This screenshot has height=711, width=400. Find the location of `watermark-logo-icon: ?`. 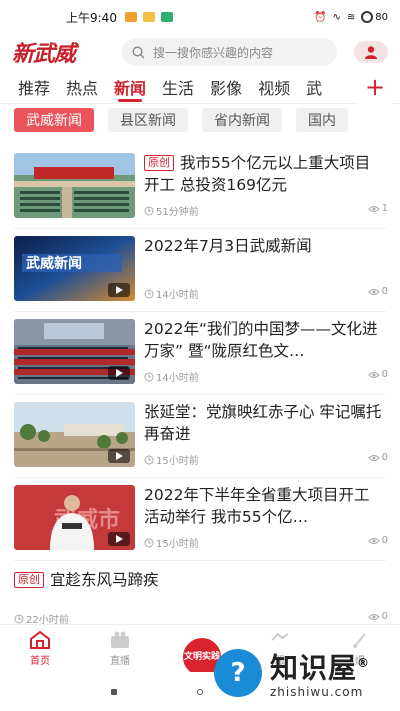

watermark-logo-icon: ? is located at coordinates (238, 673).